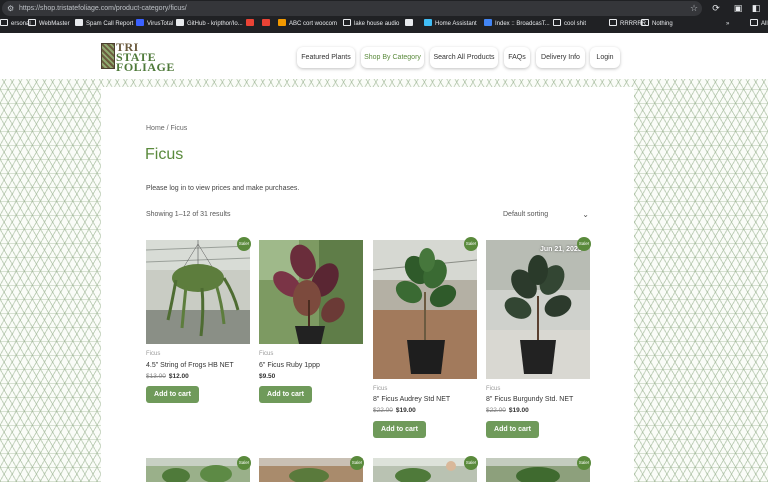 The height and width of the screenshot is (482, 768). I want to click on product-name: 6" Ficus Ruby 1ppp, so click(289, 365).